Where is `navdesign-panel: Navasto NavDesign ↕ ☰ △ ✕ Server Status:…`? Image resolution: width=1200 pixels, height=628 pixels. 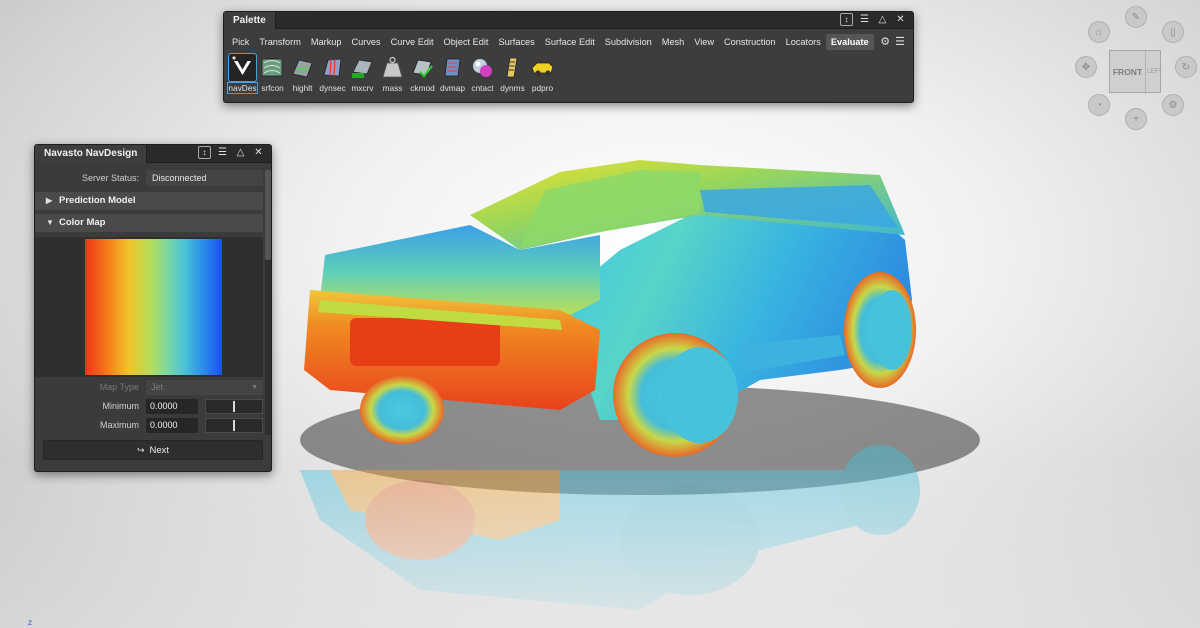 navdesign-panel: Navasto NavDesign ↕ ☰ △ ✕ Server Status:… is located at coordinates (153, 308).